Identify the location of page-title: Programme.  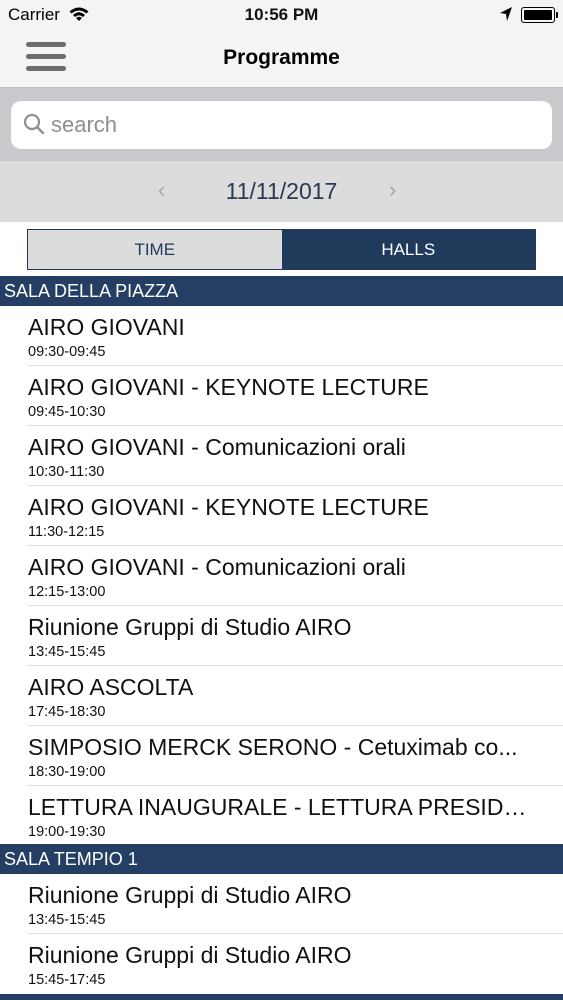
(281, 57).